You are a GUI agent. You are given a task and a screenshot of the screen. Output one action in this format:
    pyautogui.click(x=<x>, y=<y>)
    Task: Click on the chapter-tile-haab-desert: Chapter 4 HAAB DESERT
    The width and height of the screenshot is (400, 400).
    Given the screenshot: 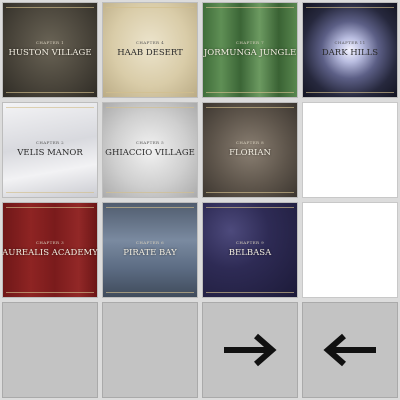 What is the action you would take?
    pyautogui.click(x=150, y=50)
    